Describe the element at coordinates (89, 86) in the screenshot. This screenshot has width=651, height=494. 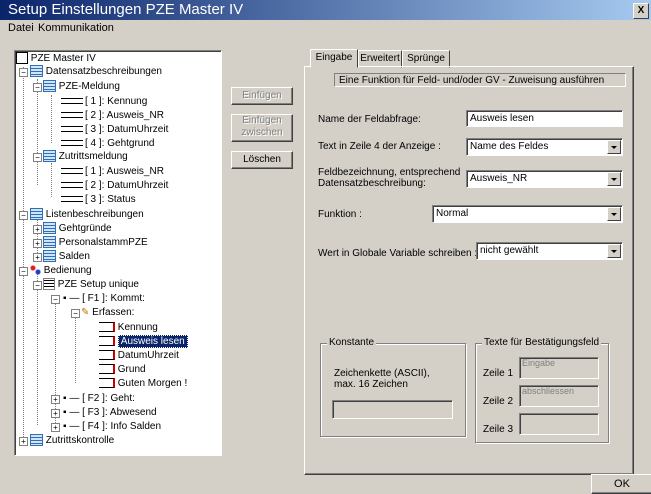
I see `tree-node-label: PZE-Meldung` at that location.